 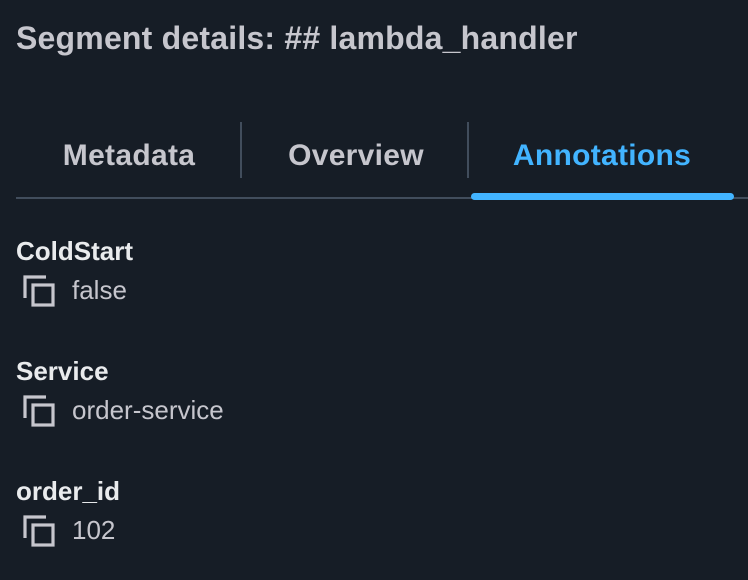 I want to click on annotation-value-row: order-service, so click(x=366, y=412).